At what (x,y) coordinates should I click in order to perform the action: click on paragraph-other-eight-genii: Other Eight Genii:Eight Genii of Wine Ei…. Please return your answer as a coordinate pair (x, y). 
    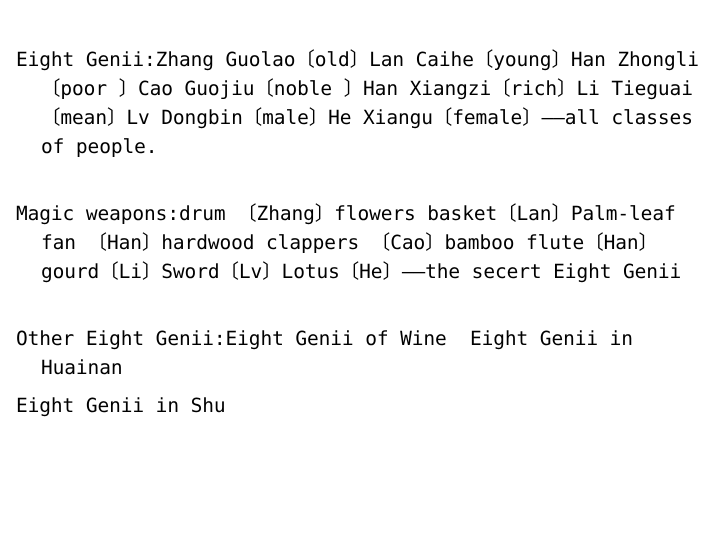
    Looking at the image, I should click on (330, 353).